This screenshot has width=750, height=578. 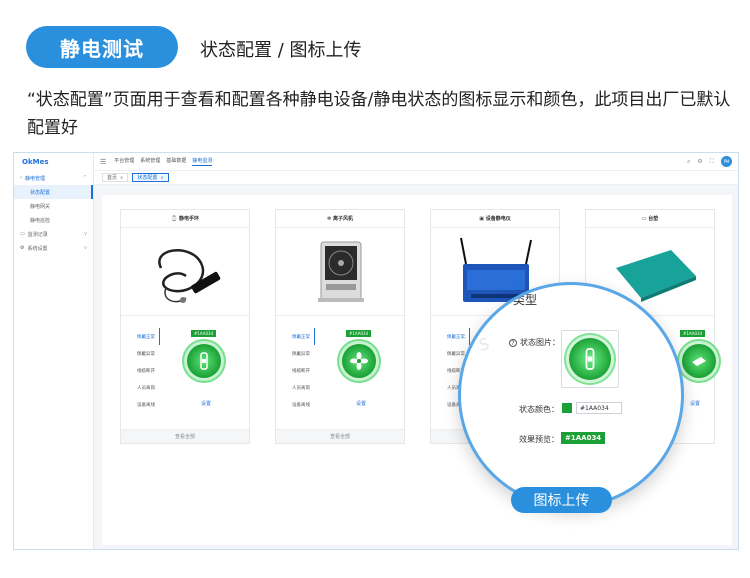 What do you see at coordinates (329, 218) in the screenshot?
I see `fan-small-icon: ✻` at bounding box center [329, 218].